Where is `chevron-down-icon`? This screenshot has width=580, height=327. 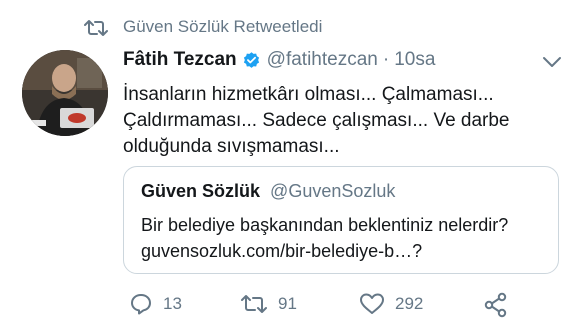
chevron-down-icon is located at coordinates (552, 62).